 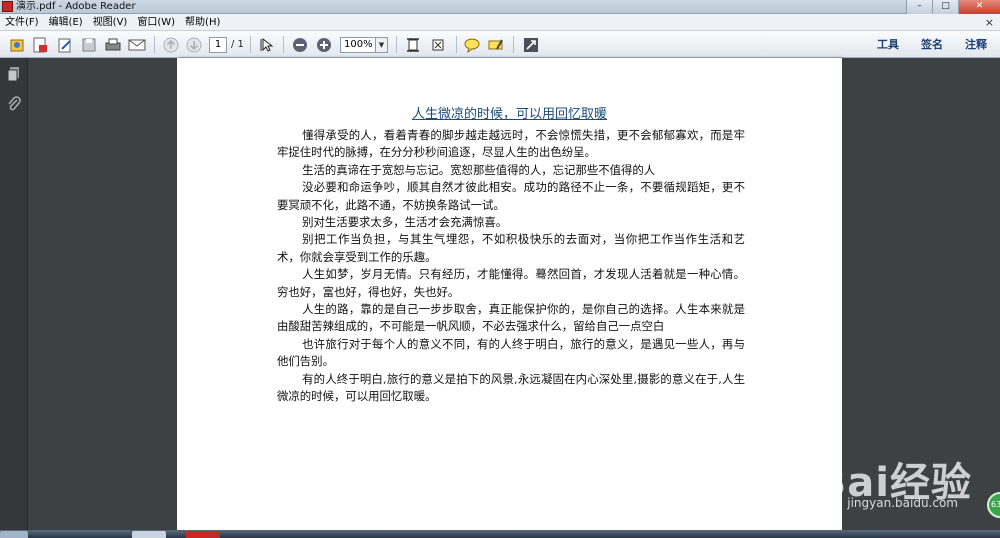 What do you see at coordinates (358, 44) in the screenshot?
I see `zoom-value: 100%` at bounding box center [358, 44].